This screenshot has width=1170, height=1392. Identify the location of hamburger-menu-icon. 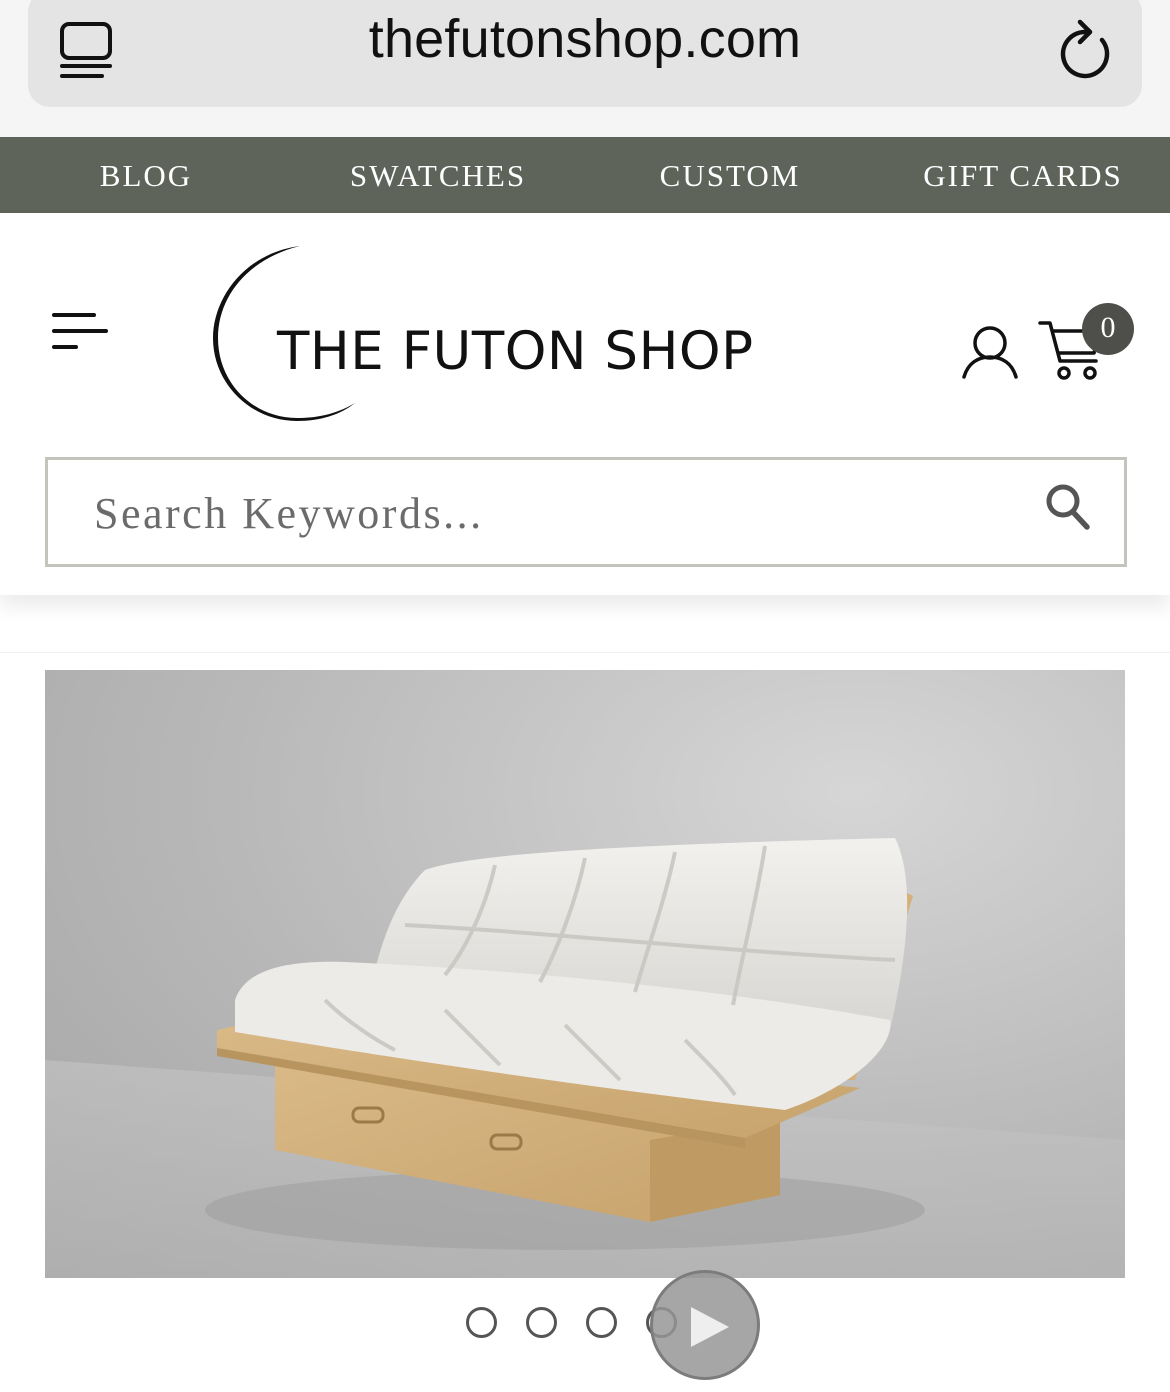
(81, 333).